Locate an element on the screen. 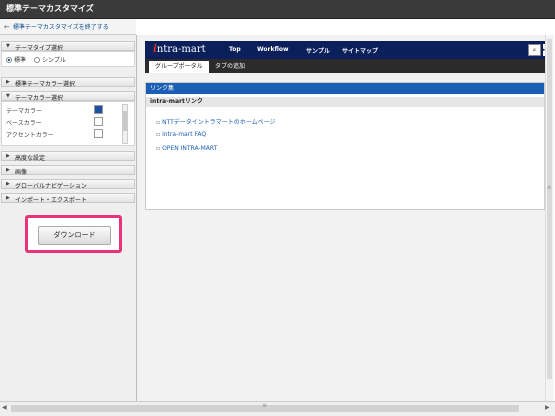 The height and width of the screenshot is (416, 555). scroll-right-icon: ▶ is located at coordinates (547, 407).